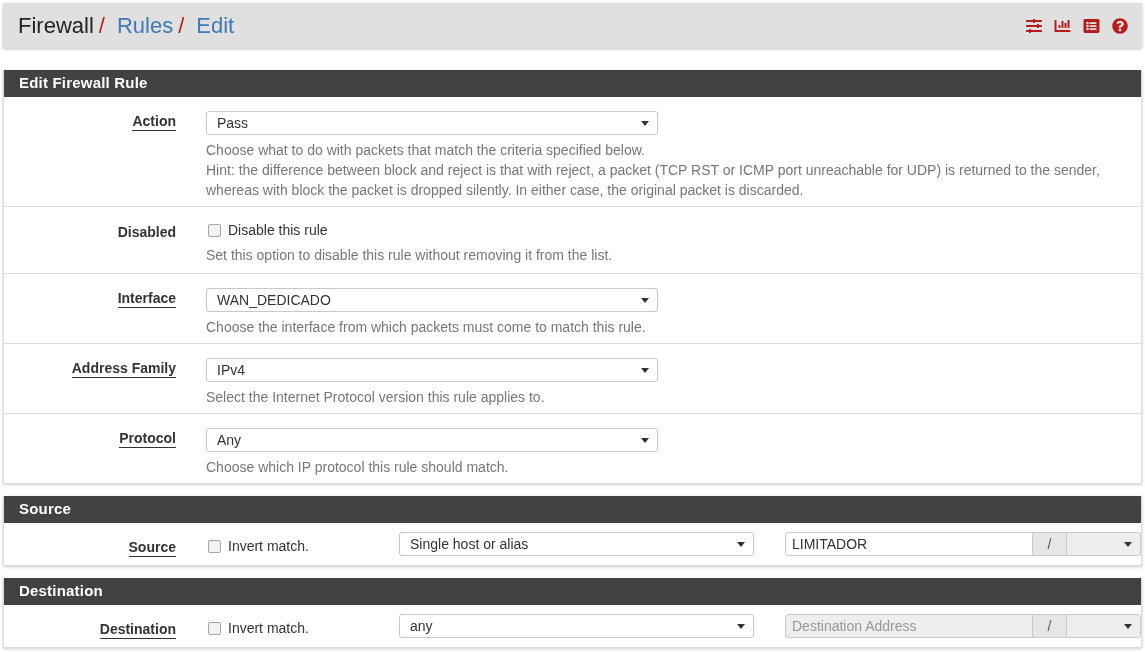 The width and height of the screenshot is (1145, 652). What do you see at coordinates (146, 298) in the screenshot?
I see `field-label: Interface` at bounding box center [146, 298].